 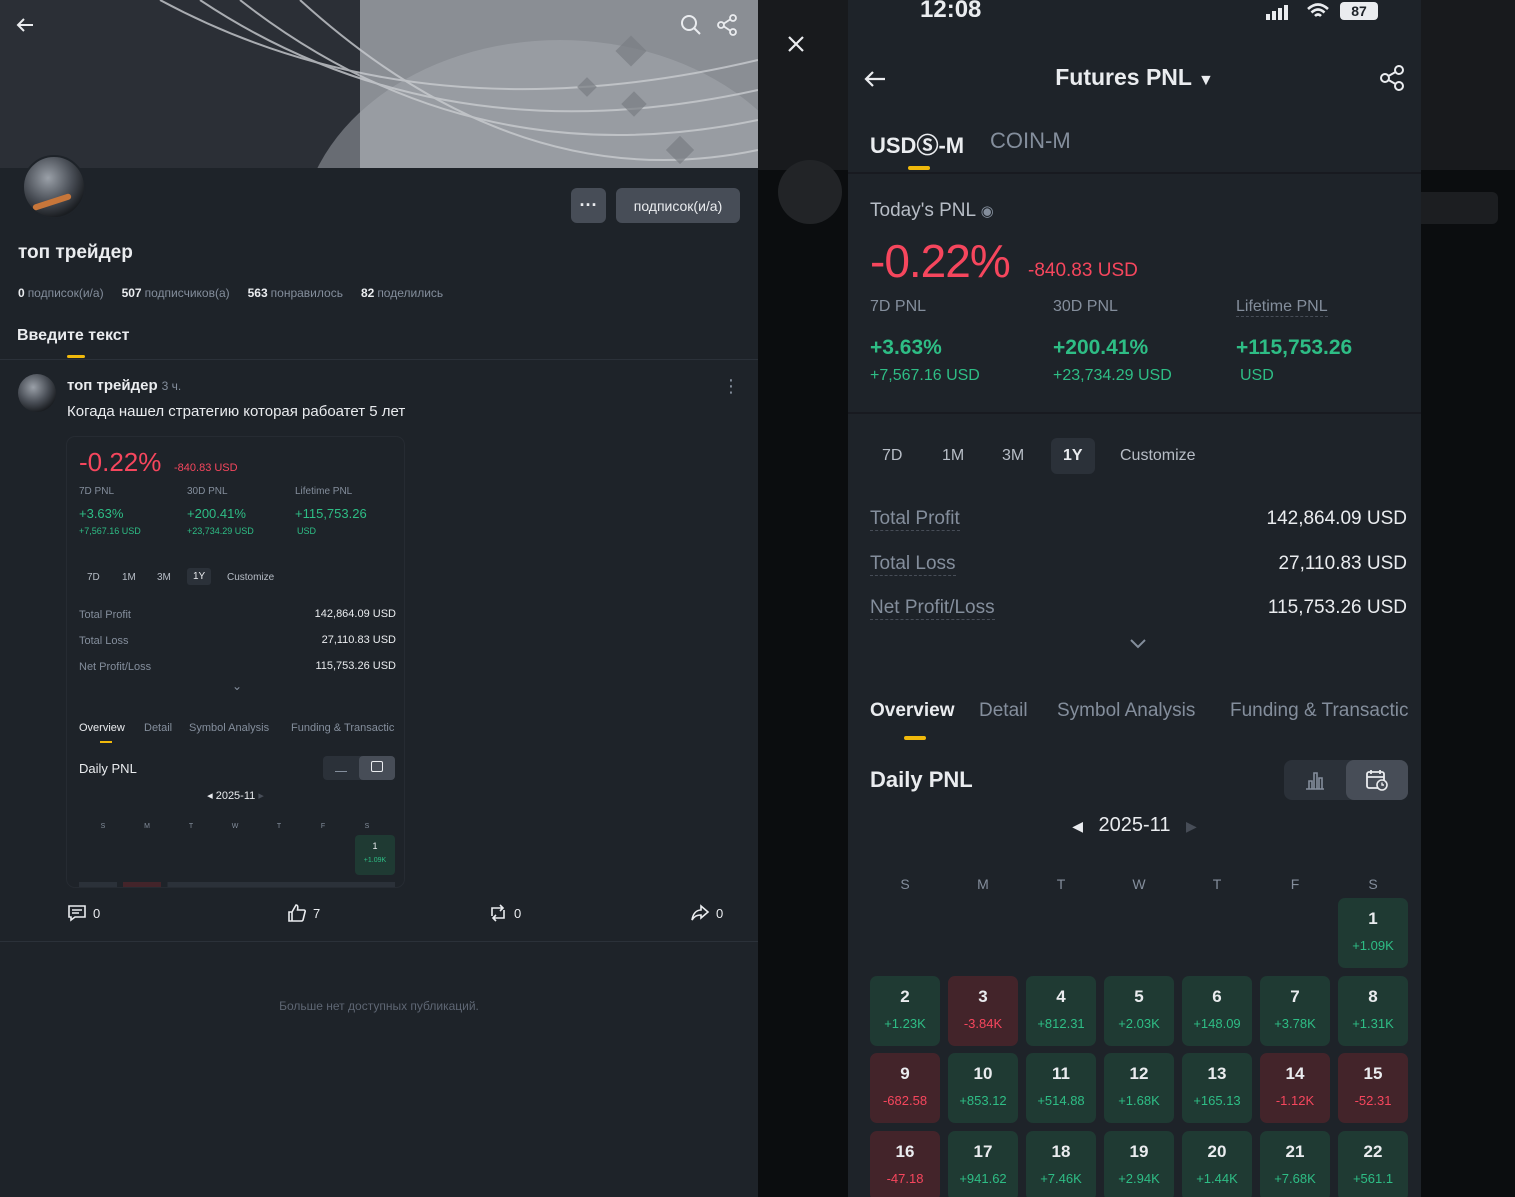 What do you see at coordinates (147, 826) in the screenshot?
I see `mini-weekday-label: M` at bounding box center [147, 826].